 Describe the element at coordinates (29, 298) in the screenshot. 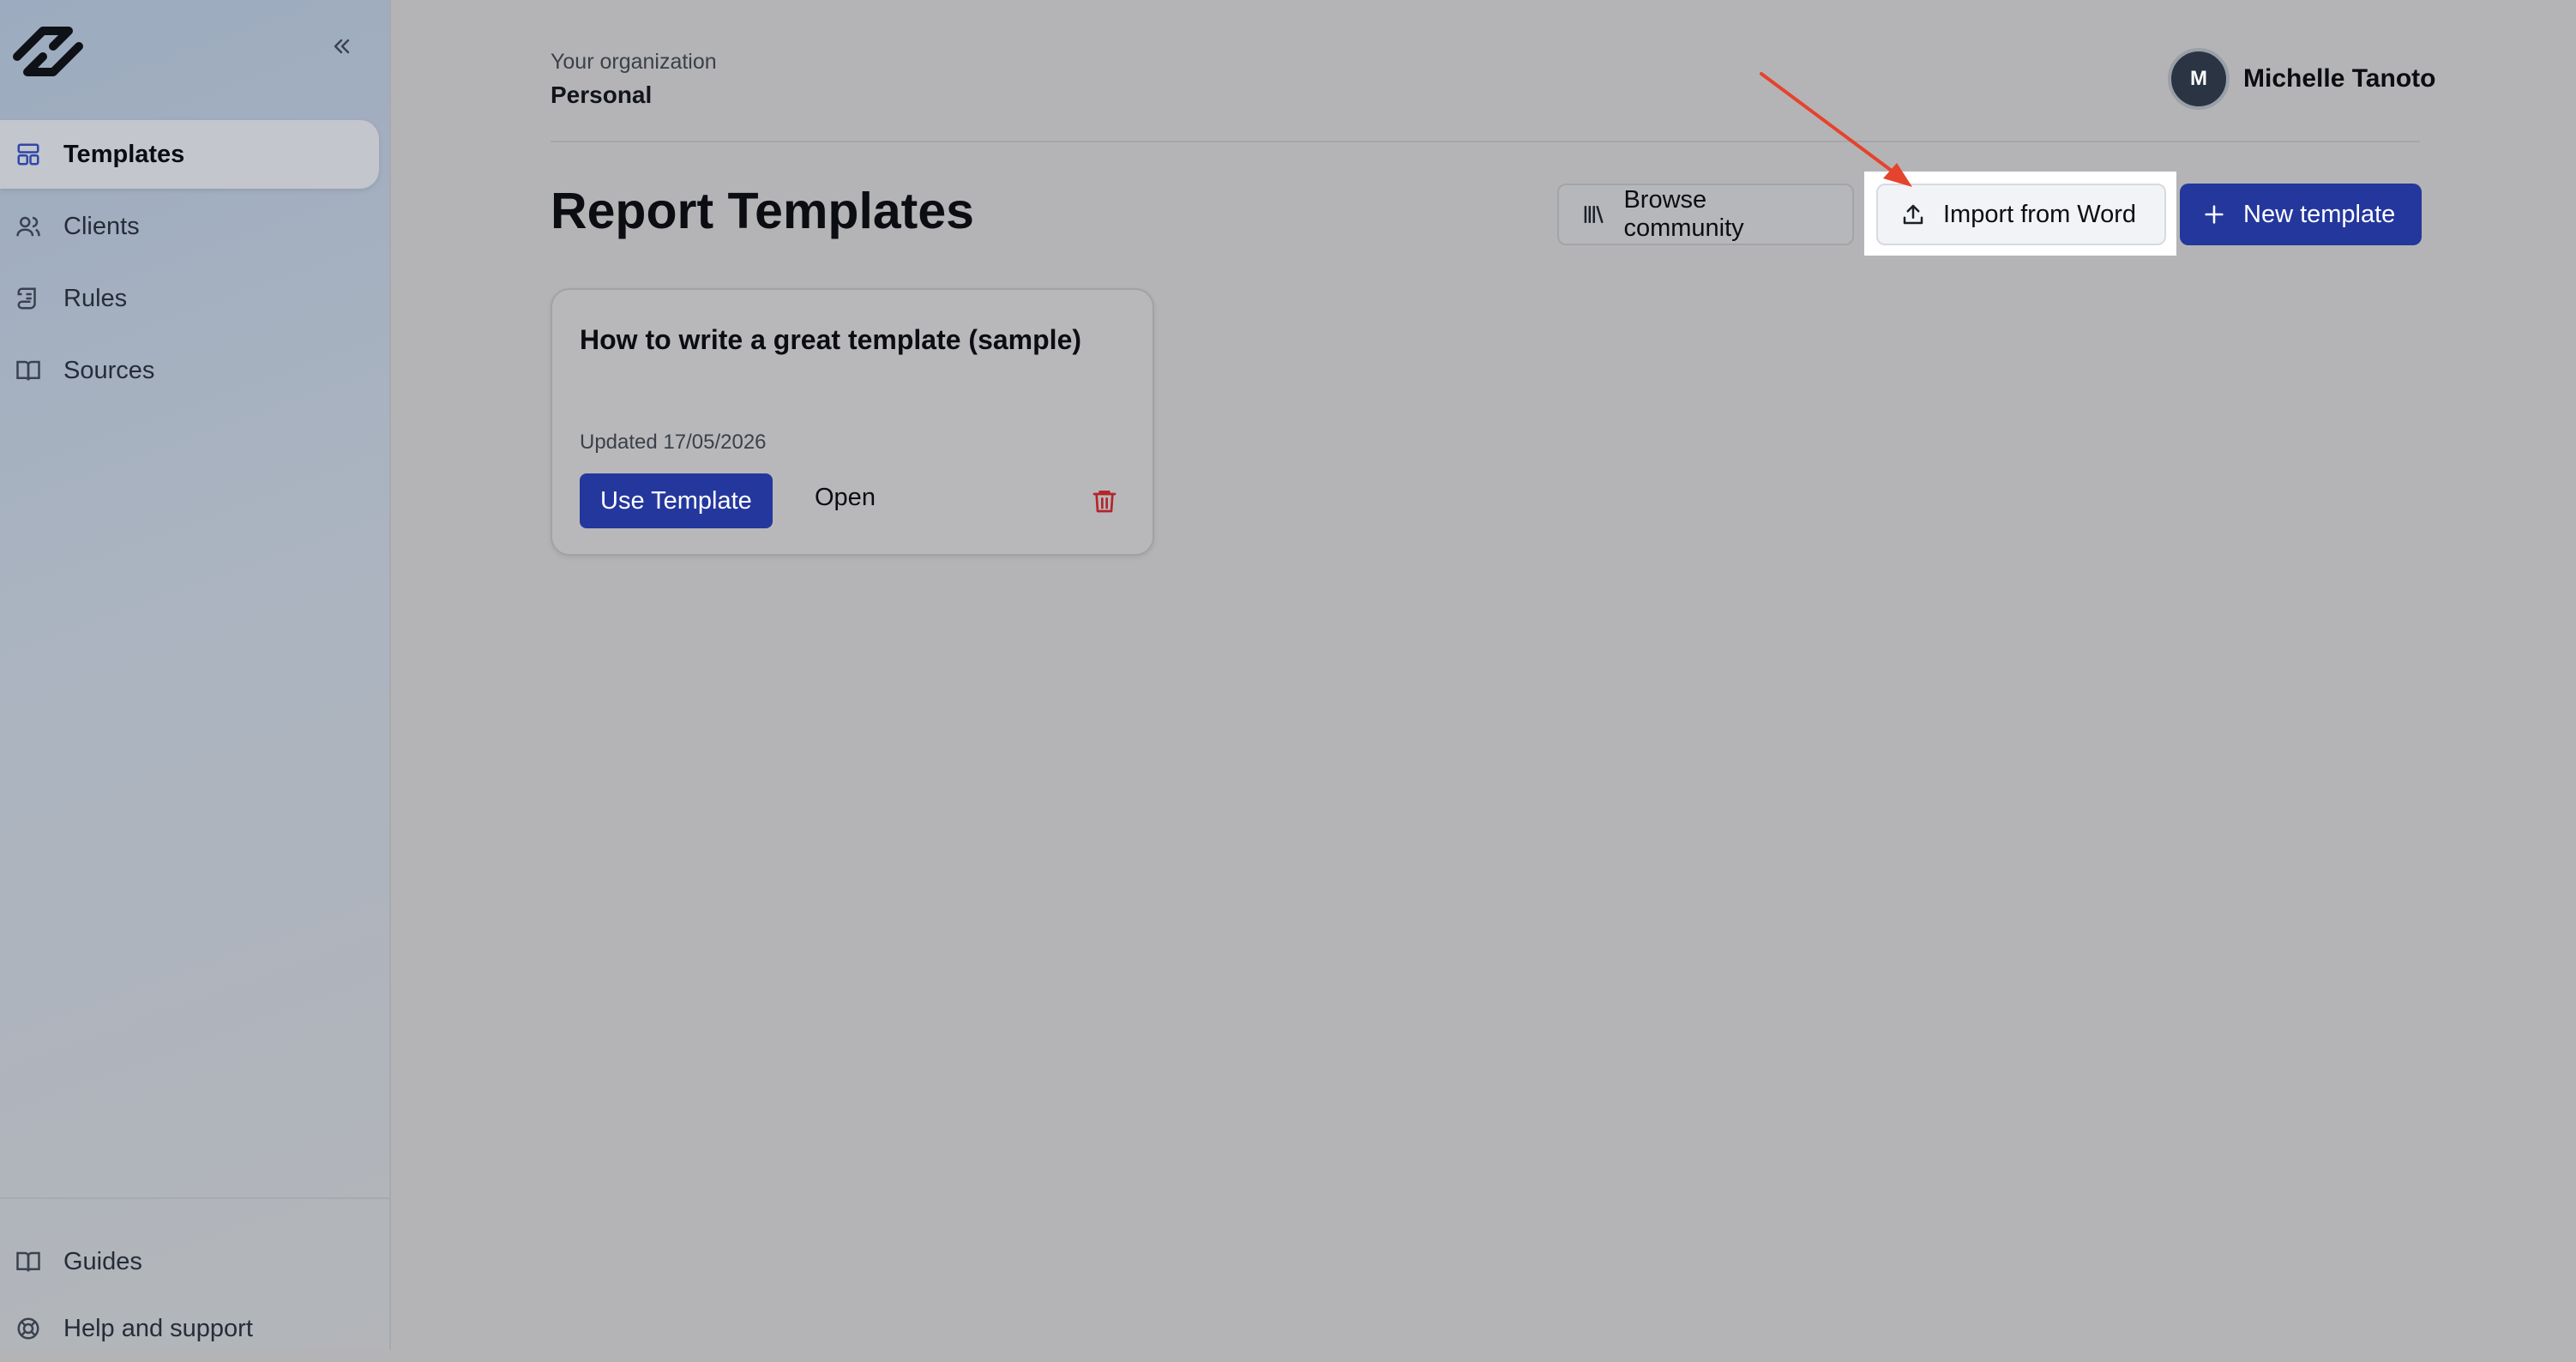

I see `scroll-icon` at that location.